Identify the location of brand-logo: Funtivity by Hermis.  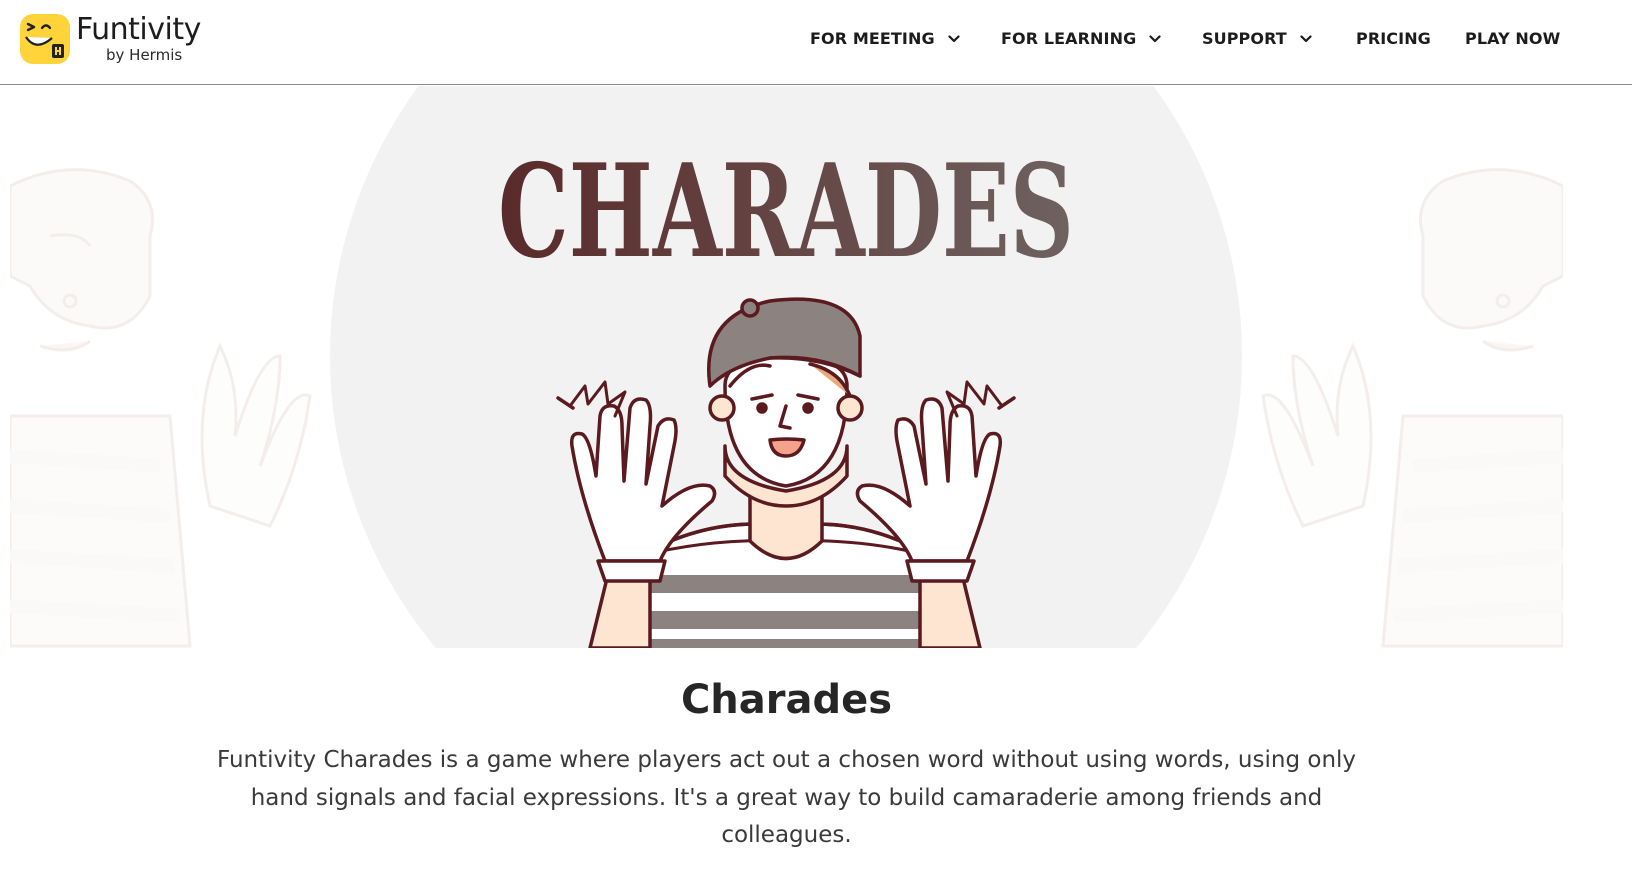
(133, 42).